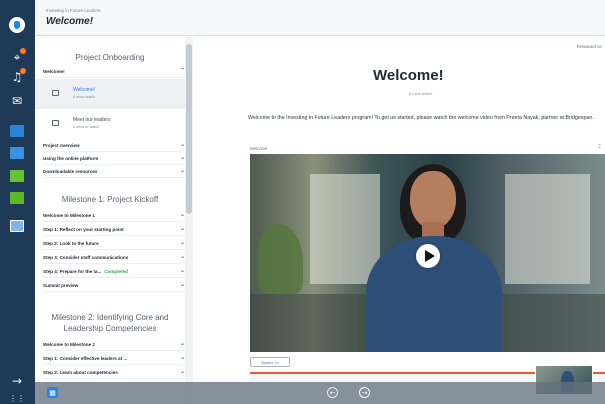 The image size is (605, 404). Describe the element at coordinates (599, 147) in the screenshot. I see `transcript-icon: ⌶` at that location.